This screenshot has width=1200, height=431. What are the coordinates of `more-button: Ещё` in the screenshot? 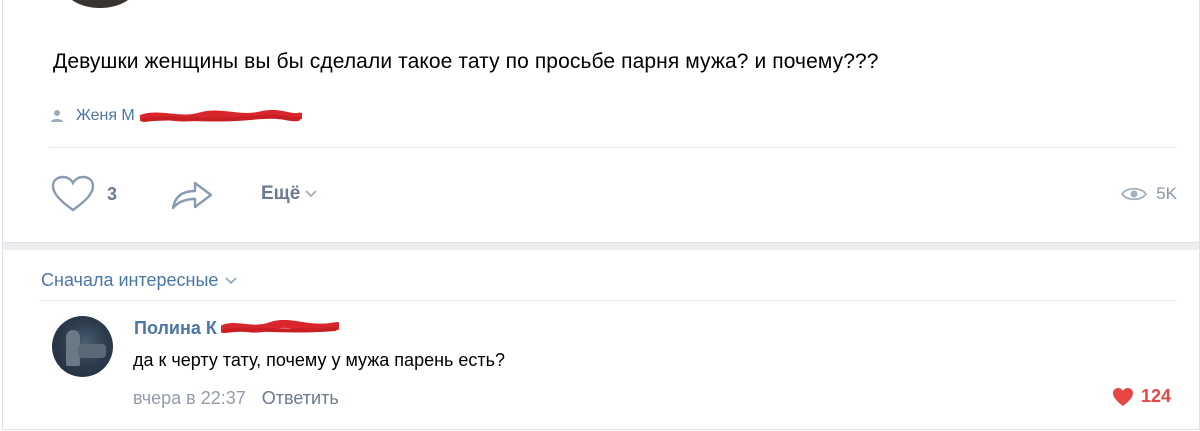 It's located at (289, 194).